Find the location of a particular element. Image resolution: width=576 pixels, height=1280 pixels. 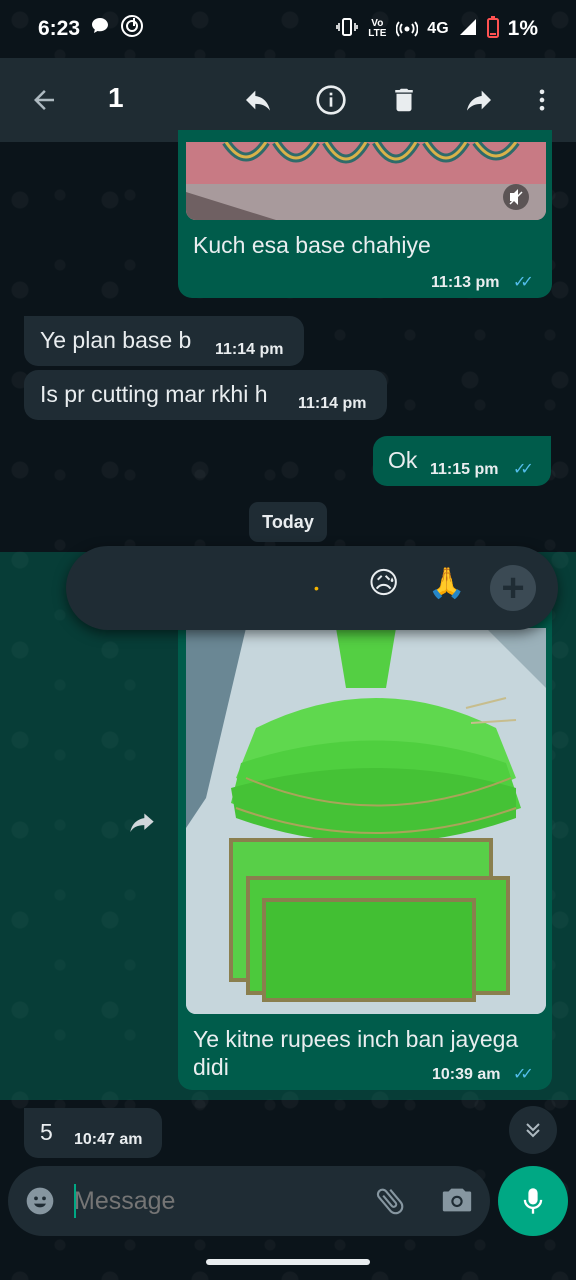

back-button is located at coordinates (44, 100).